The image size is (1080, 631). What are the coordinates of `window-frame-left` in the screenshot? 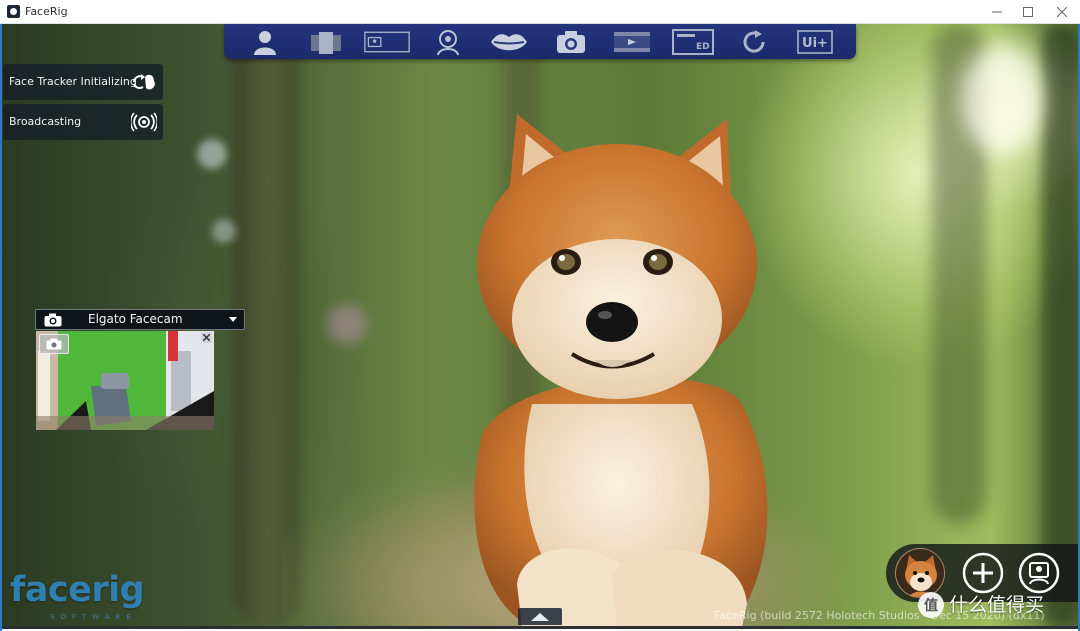 It's located at (1, 327).